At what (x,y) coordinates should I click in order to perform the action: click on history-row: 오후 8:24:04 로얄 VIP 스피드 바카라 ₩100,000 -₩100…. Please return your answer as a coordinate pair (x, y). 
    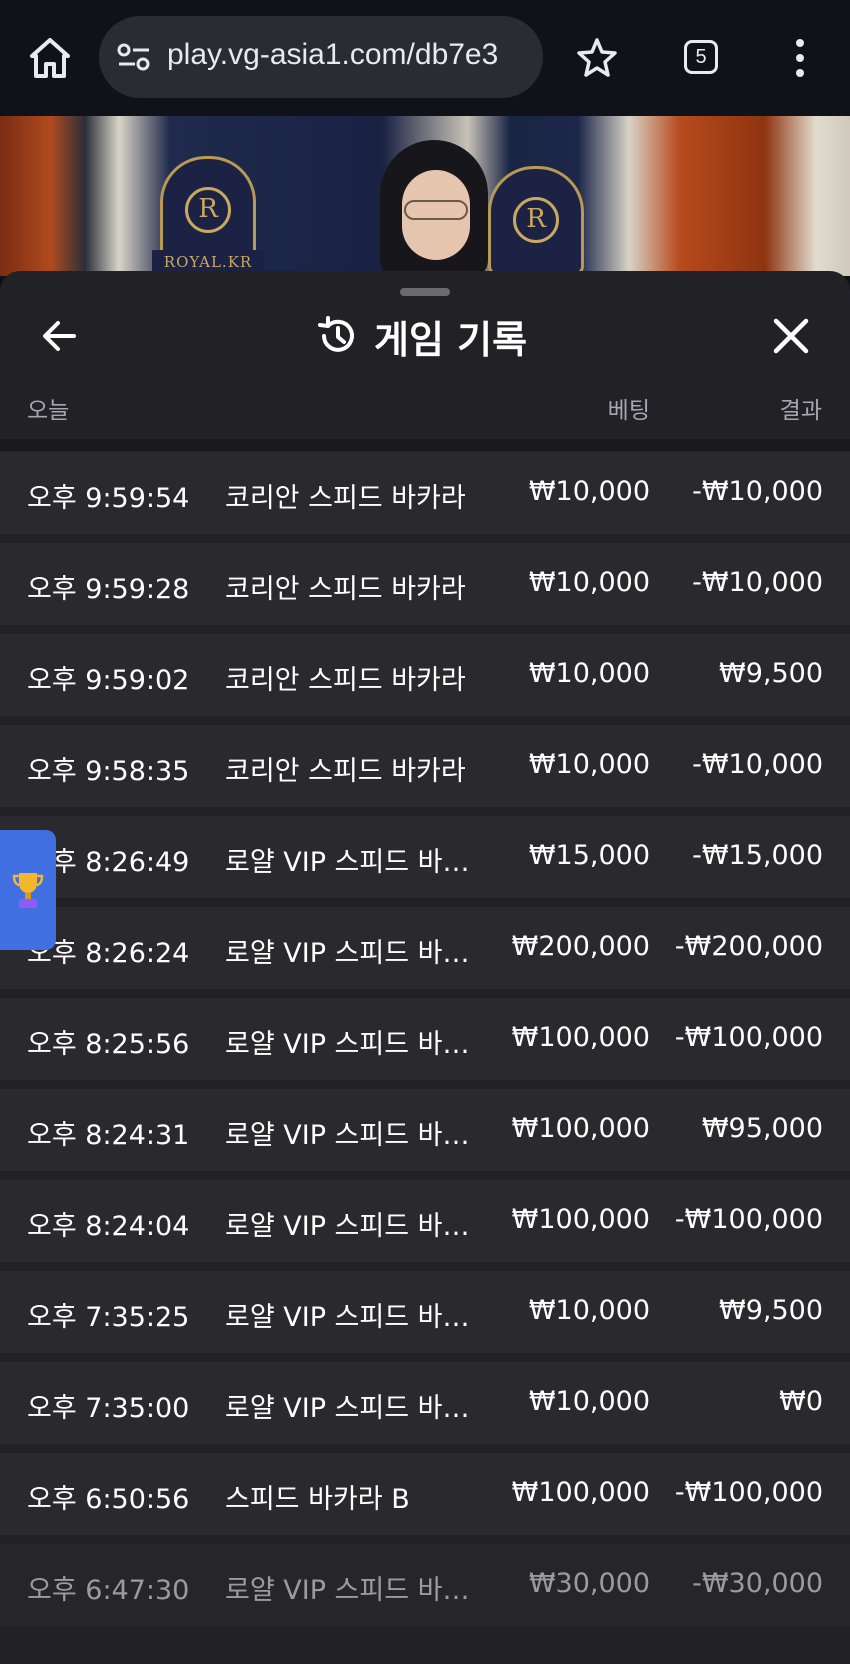
    Looking at the image, I should click on (425, 1221).